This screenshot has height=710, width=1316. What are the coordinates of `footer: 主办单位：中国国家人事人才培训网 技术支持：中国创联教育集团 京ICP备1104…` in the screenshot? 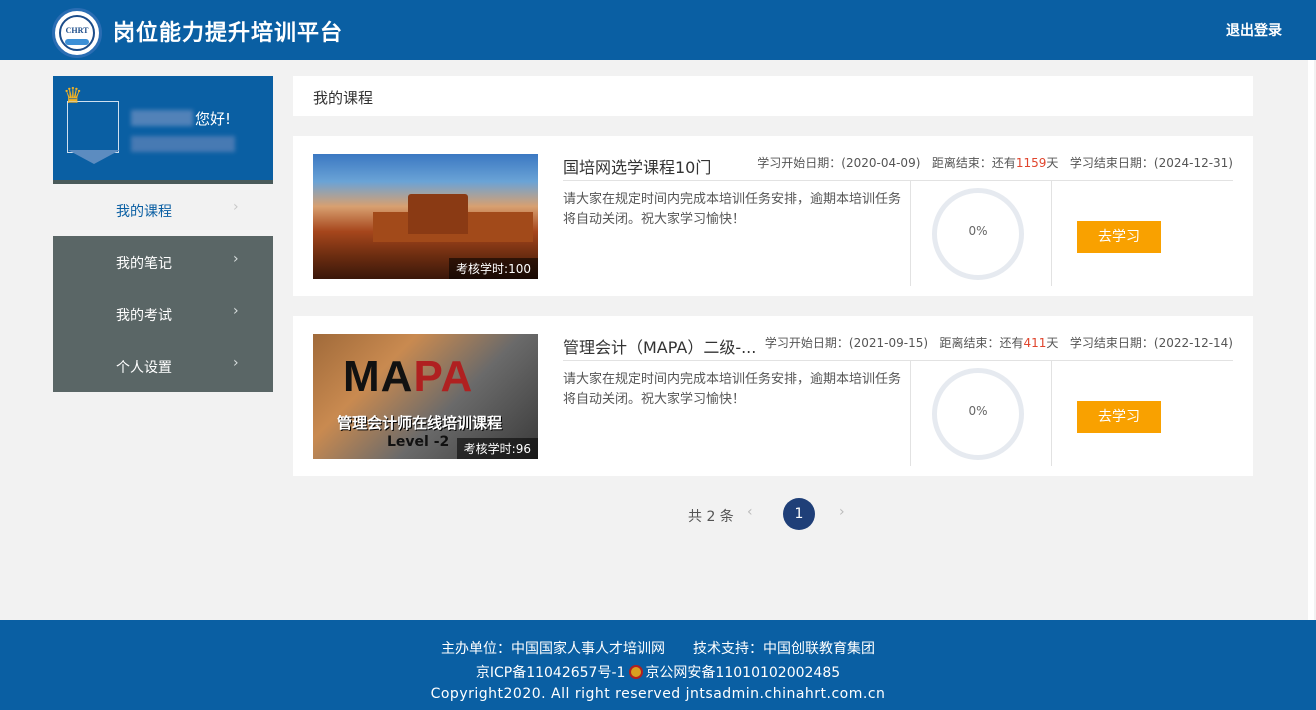 It's located at (658, 665).